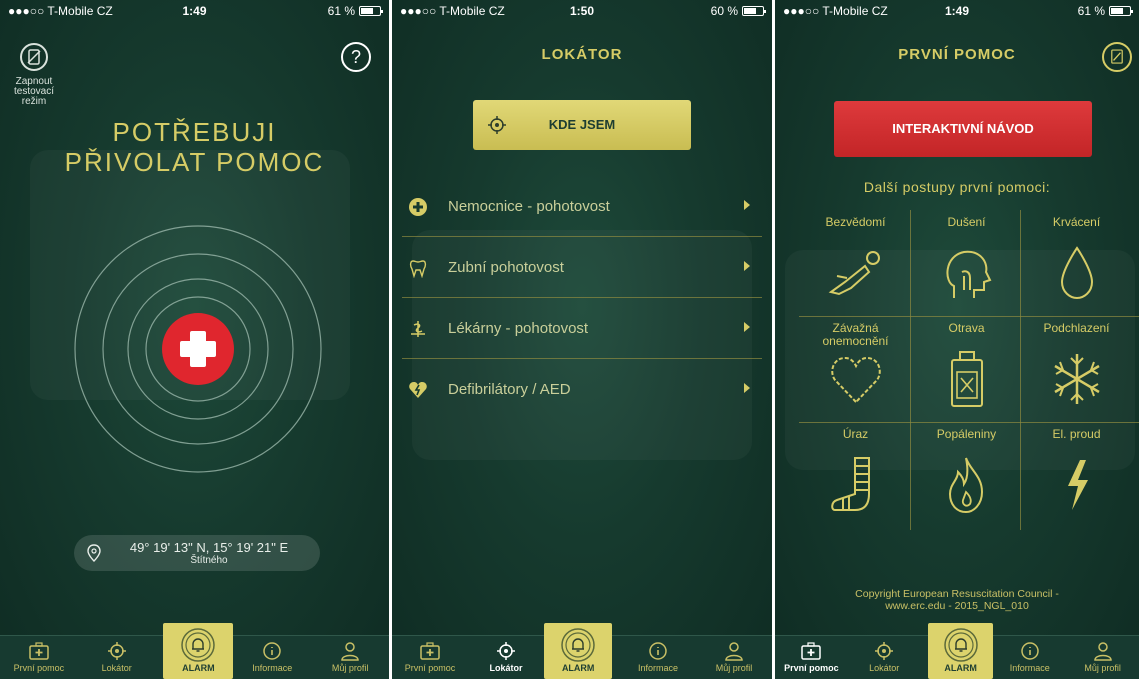 The width and height of the screenshot is (1139, 679). I want to click on bandaged-foot-icon, so click(850, 484).